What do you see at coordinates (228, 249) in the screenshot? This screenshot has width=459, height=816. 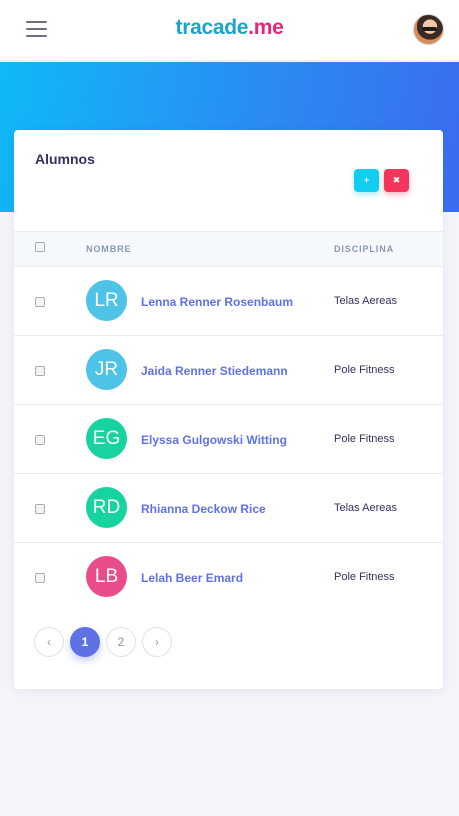 I see `table-header: NOMBRE DISCIPLINA` at bounding box center [228, 249].